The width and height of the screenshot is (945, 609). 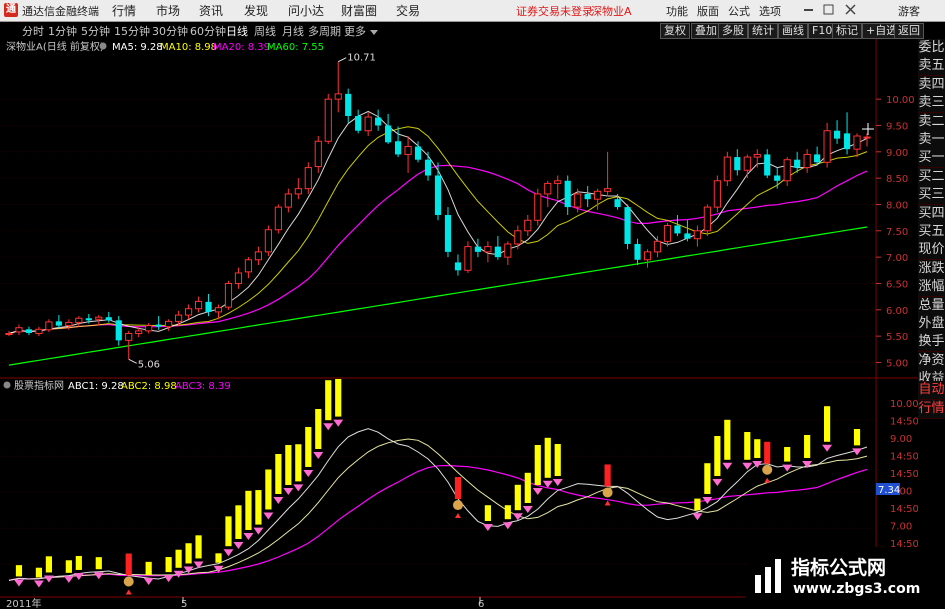 What do you see at coordinates (708, 11) in the screenshot?
I see `menu-banmian: 版面` at bounding box center [708, 11].